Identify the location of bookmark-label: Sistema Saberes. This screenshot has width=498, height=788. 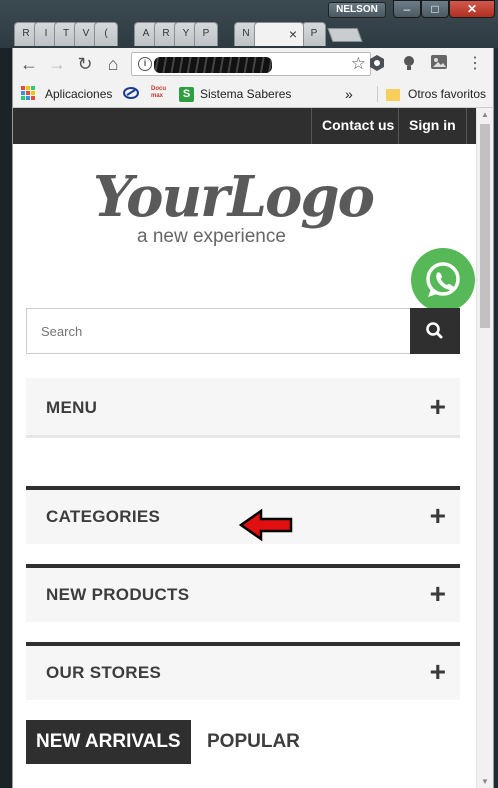
(246, 94).